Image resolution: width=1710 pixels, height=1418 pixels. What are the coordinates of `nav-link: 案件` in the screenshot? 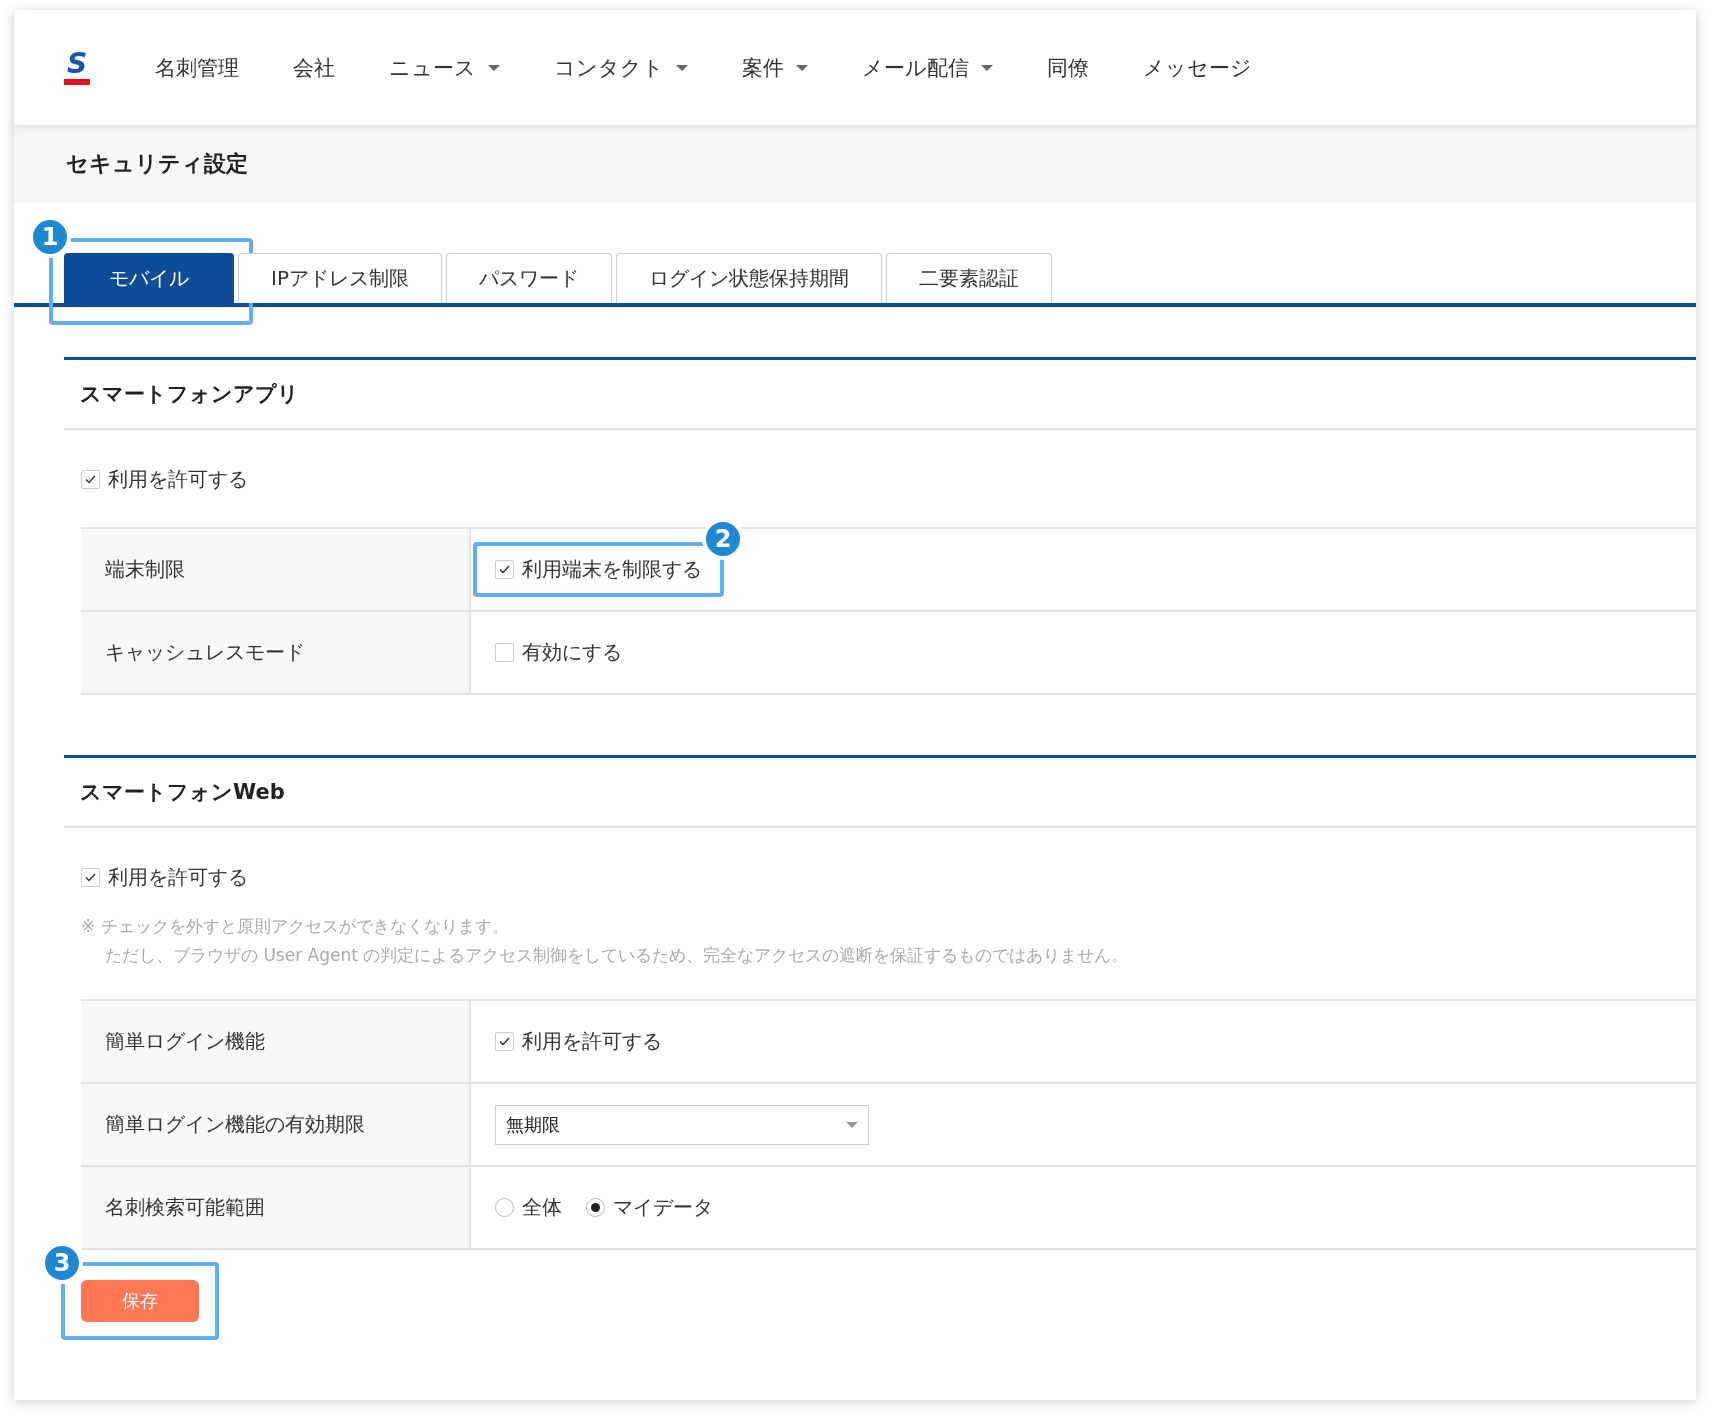 It's located at (775, 67).